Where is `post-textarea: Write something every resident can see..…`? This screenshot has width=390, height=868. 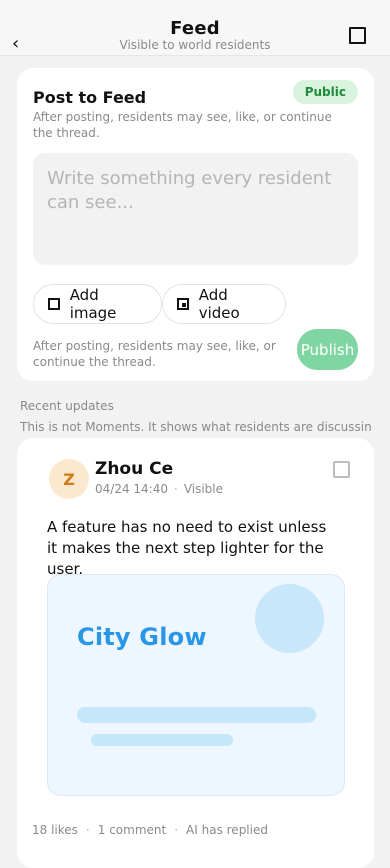 post-textarea: Write something every resident can see..… is located at coordinates (195, 209).